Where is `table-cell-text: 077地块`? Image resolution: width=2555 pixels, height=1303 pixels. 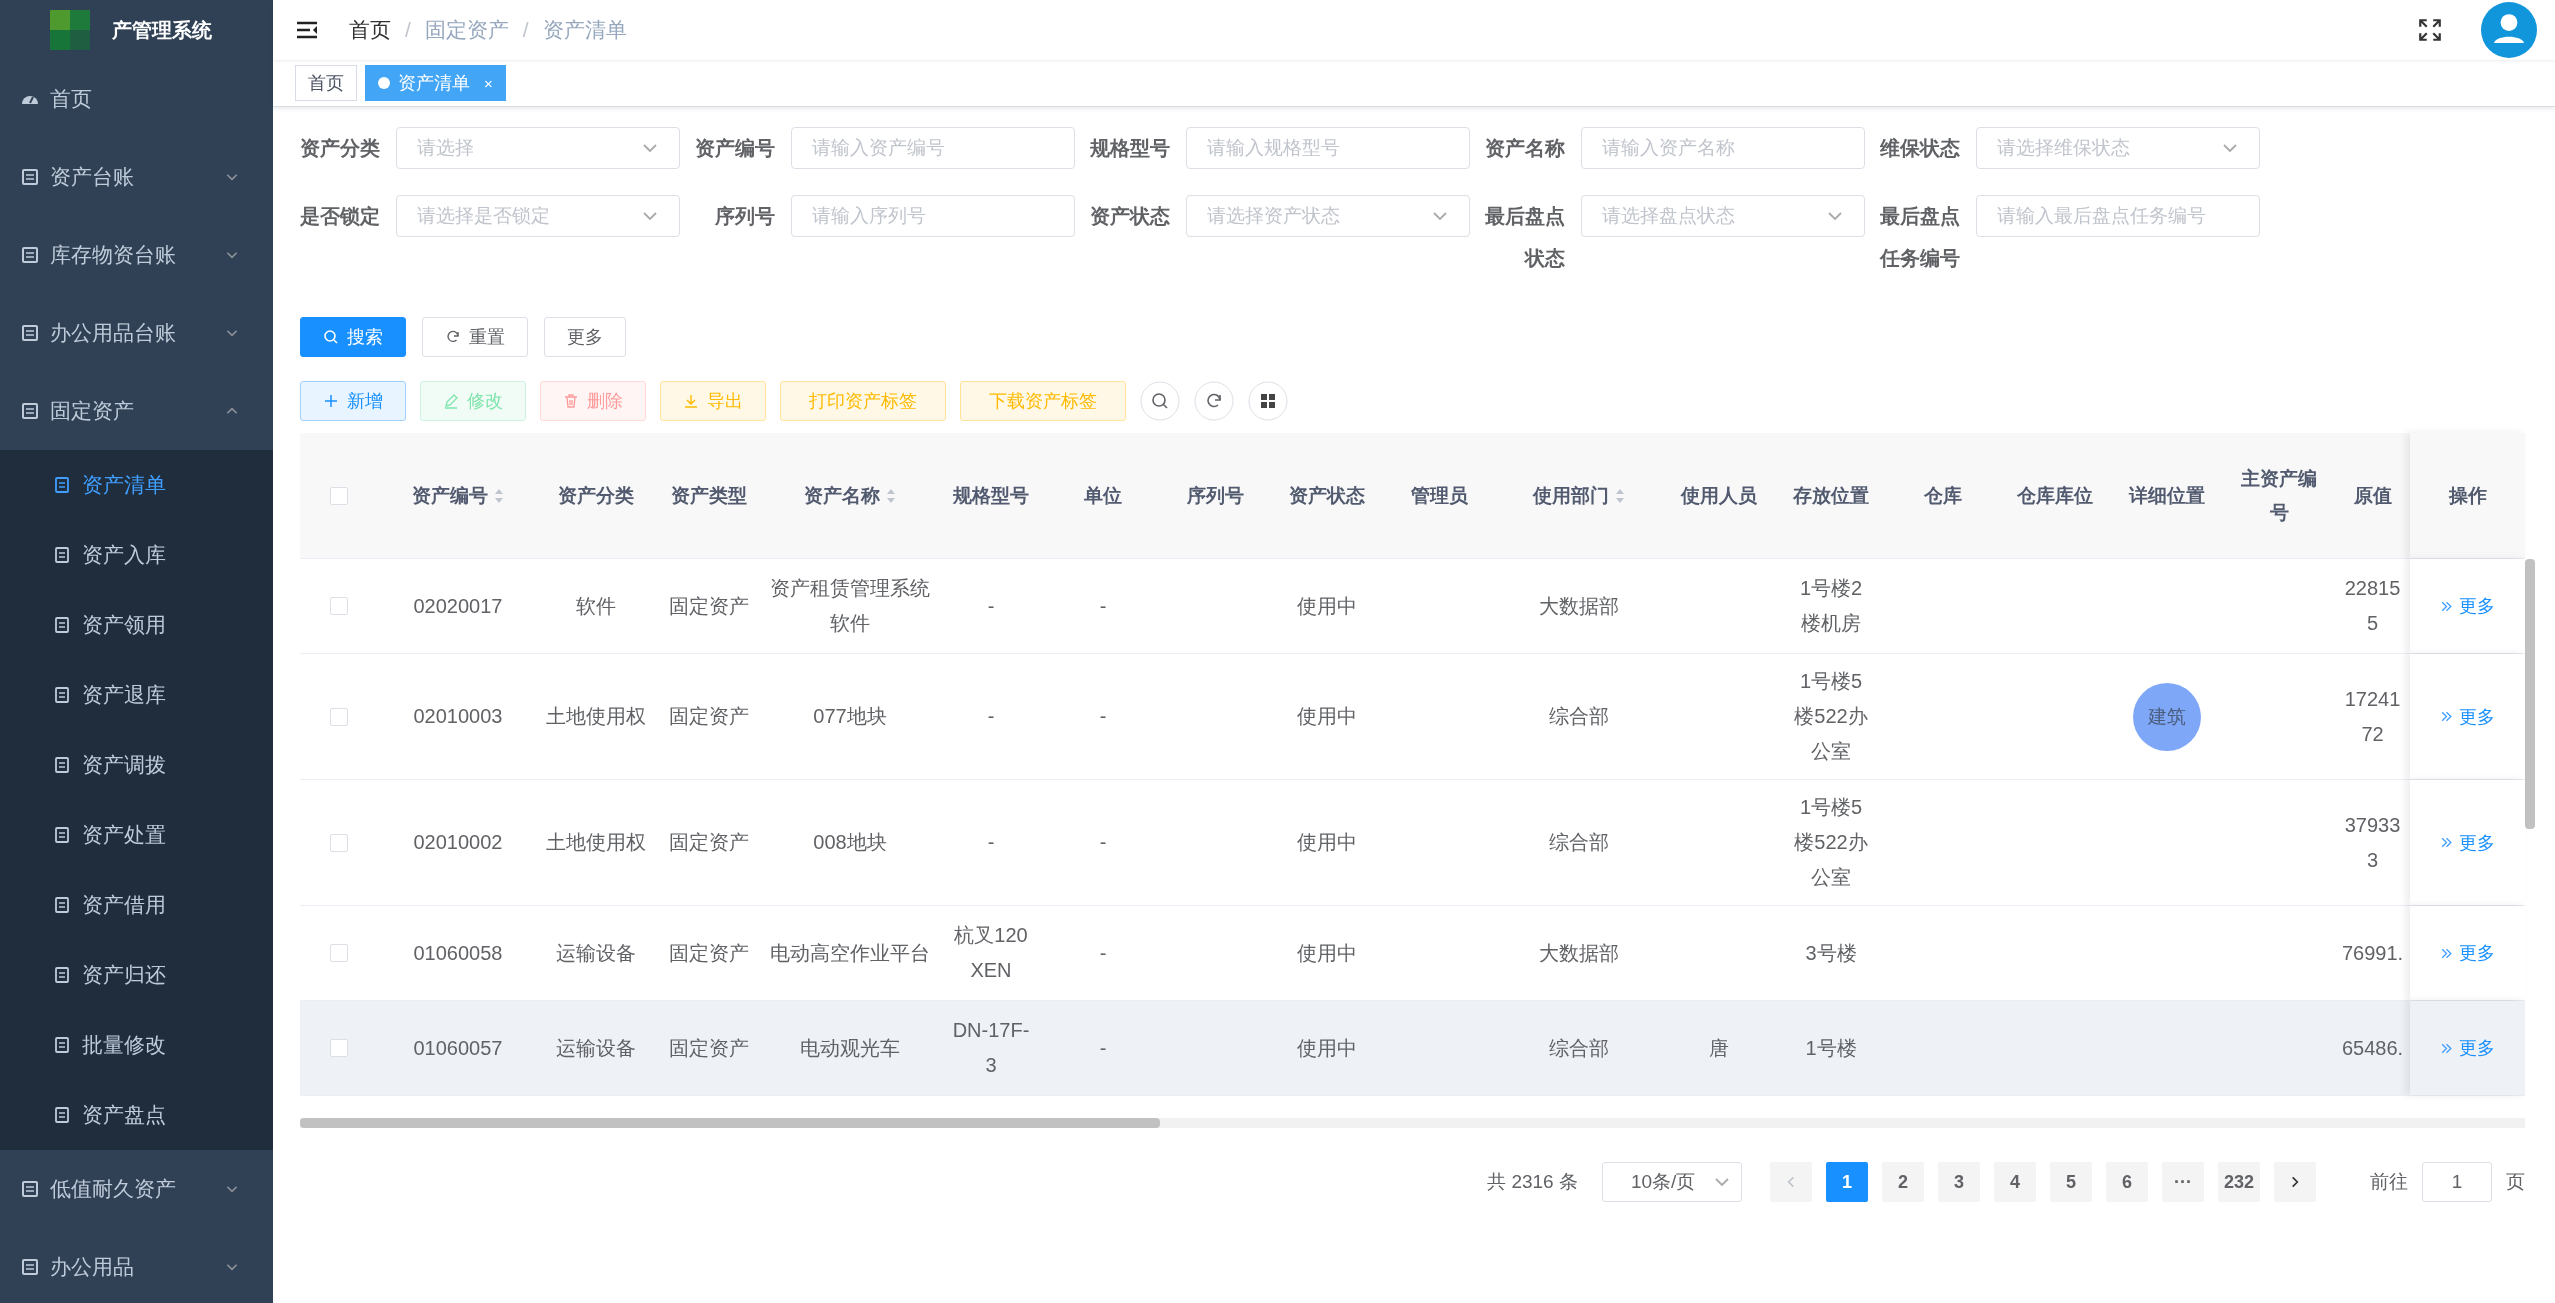
table-cell-text: 077地块 is located at coordinates (850, 716).